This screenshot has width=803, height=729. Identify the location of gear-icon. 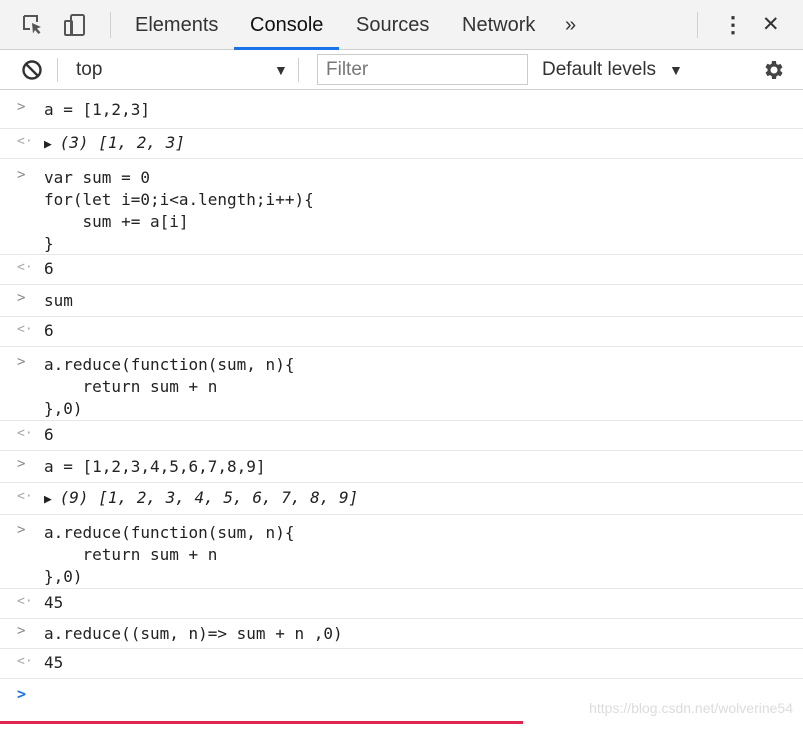
(773, 70).